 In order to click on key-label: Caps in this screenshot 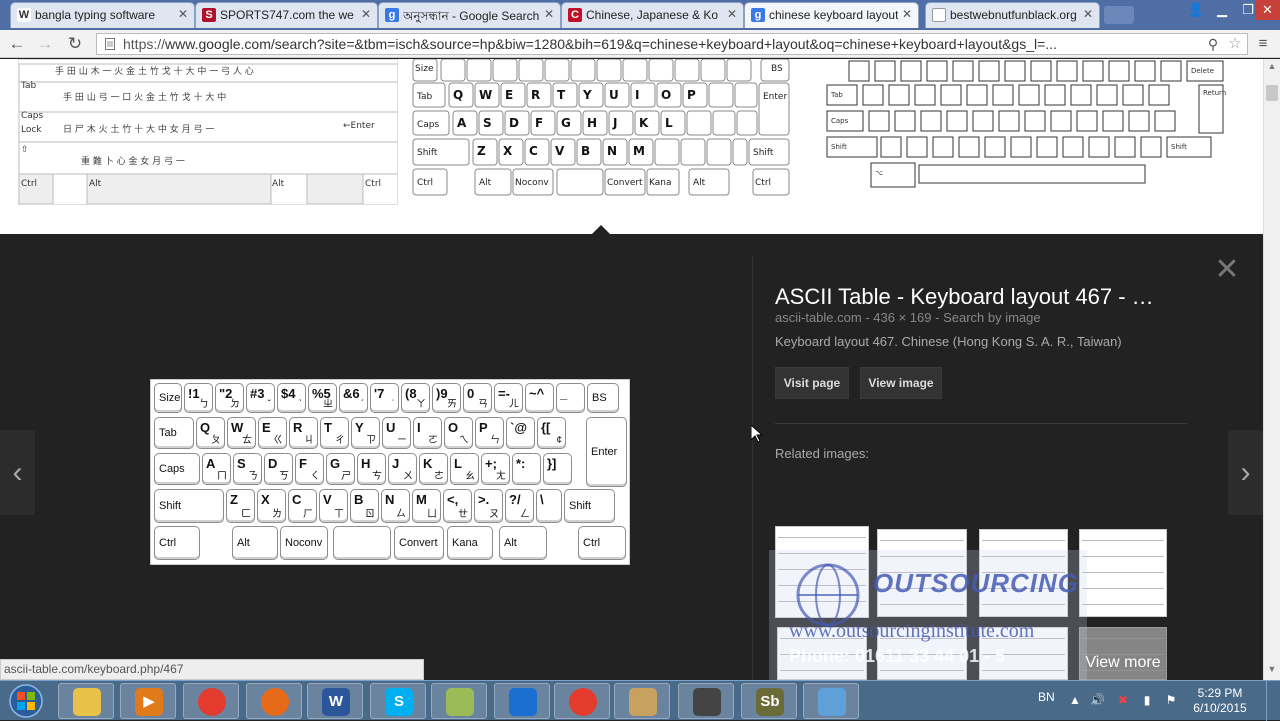, I will do `click(172, 469)`.